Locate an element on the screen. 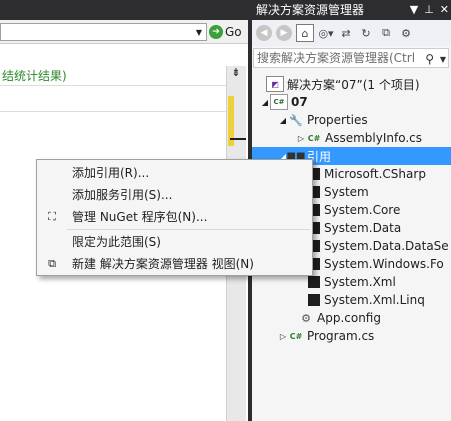 The width and height of the screenshot is (451, 421). search-options-chevron-icon: ▼ is located at coordinates (443, 59).